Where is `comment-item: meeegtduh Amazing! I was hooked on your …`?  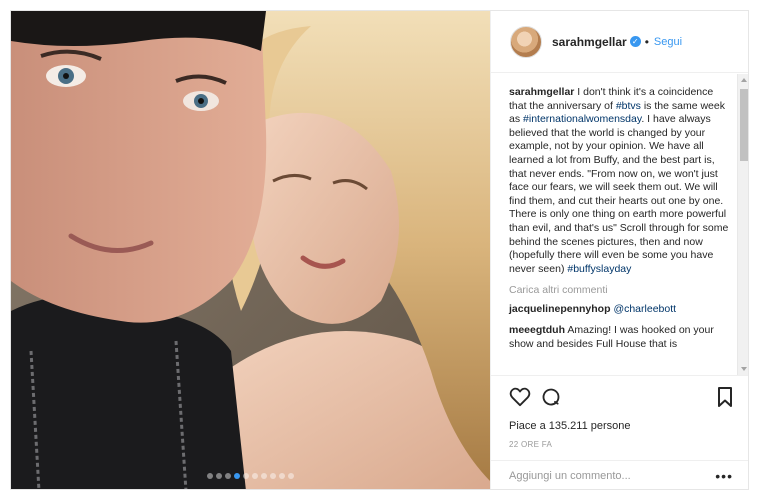
comment-item: meeegtduh Amazing! I was hooked on your … is located at coordinates (620, 337).